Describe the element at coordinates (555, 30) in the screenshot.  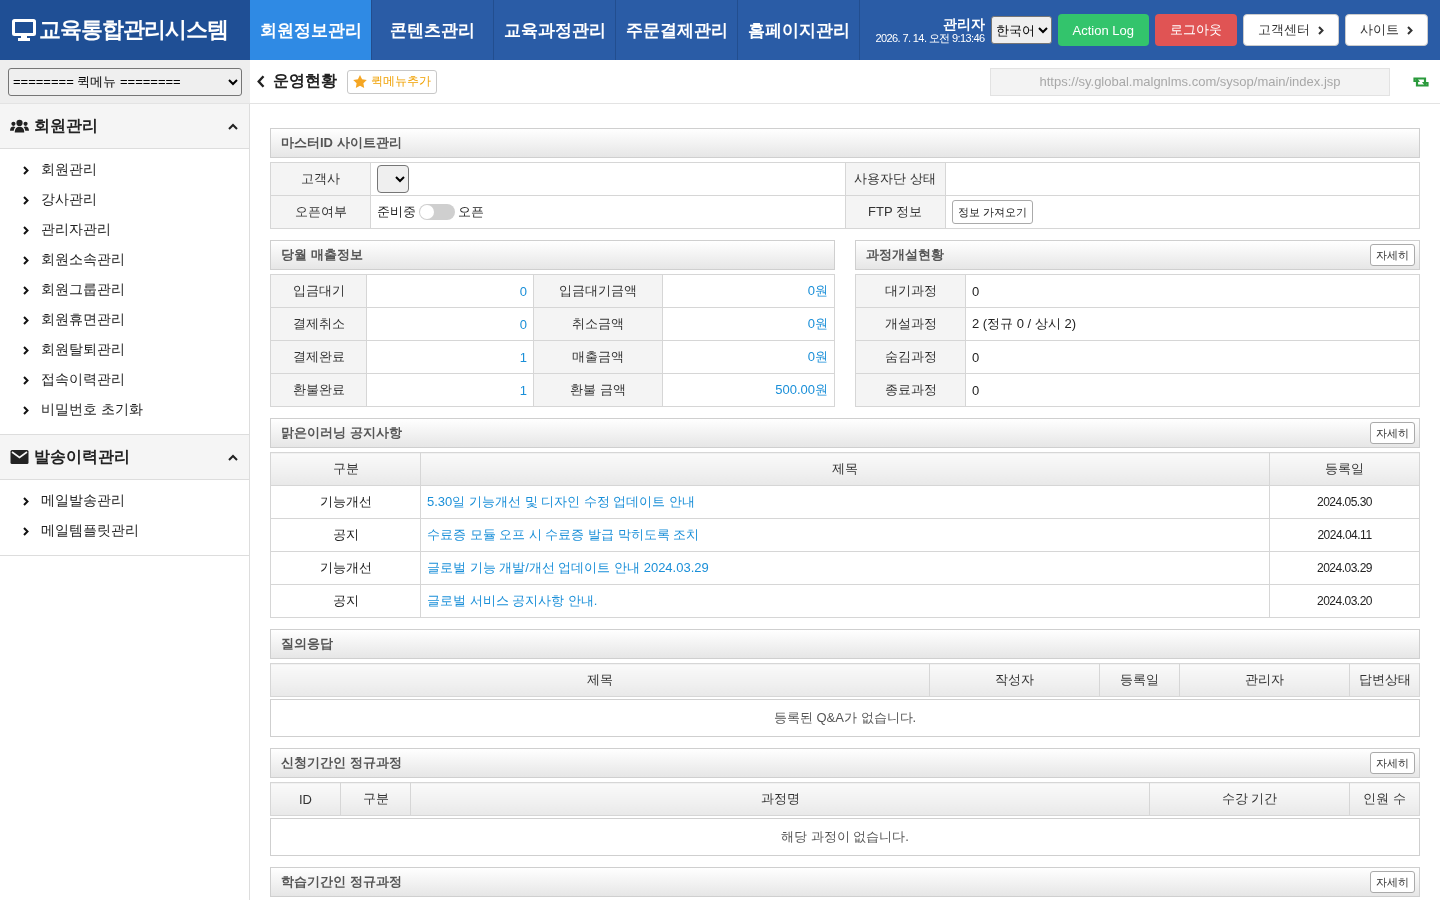
I see `nav-tab: 교육과정관리` at that location.